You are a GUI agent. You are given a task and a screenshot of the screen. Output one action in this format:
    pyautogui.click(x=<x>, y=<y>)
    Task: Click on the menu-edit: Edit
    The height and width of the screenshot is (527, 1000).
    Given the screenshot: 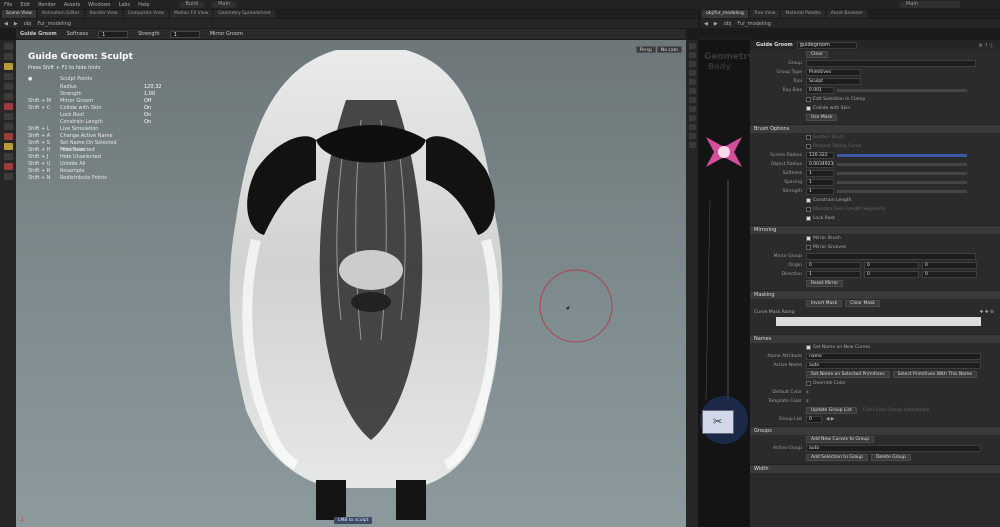 What is the action you would take?
    pyautogui.click(x=25, y=5)
    